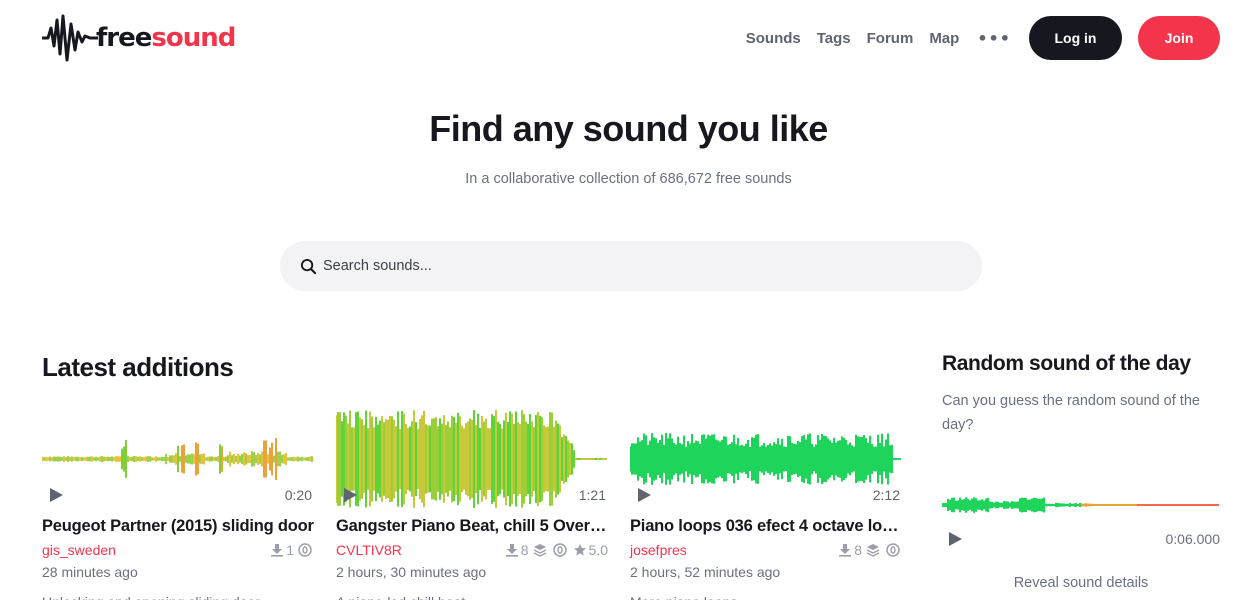  I want to click on search-icon, so click(308, 266).